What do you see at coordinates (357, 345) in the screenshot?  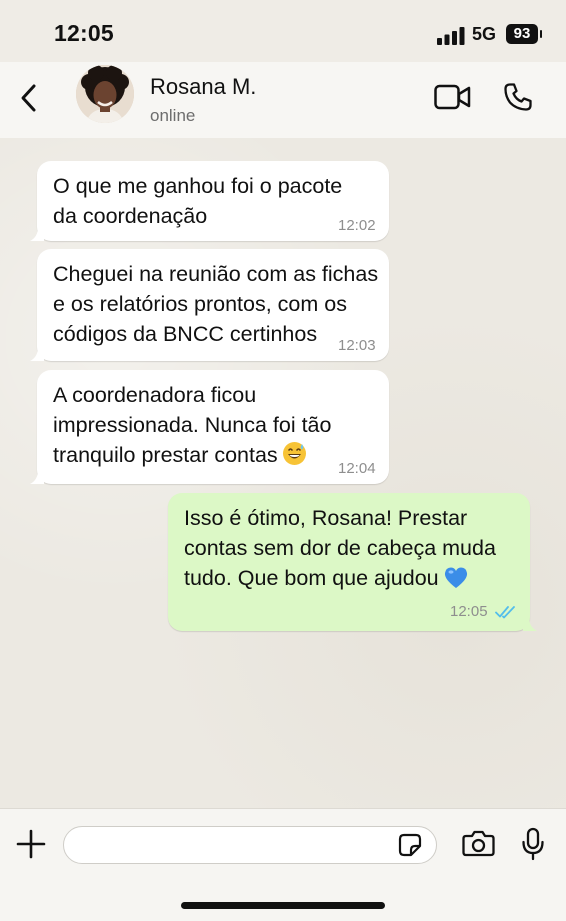 I see `message-time: 12:03` at bounding box center [357, 345].